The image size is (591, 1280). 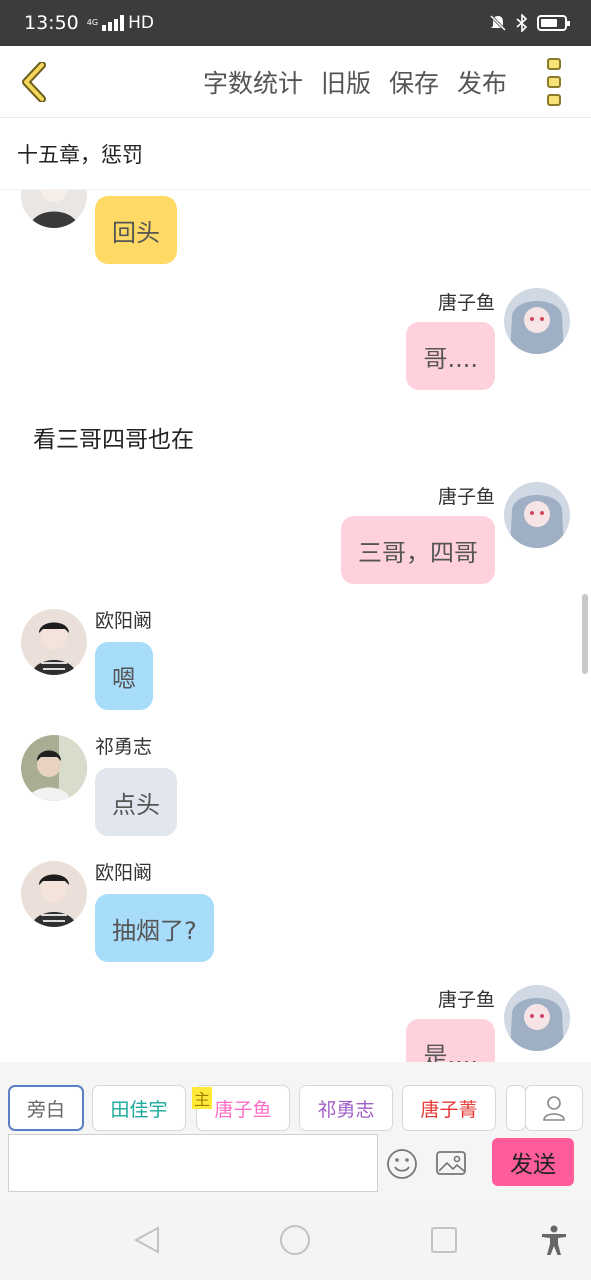 I want to click on character-chip: 祁勇志, so click(x=346, y=1108).